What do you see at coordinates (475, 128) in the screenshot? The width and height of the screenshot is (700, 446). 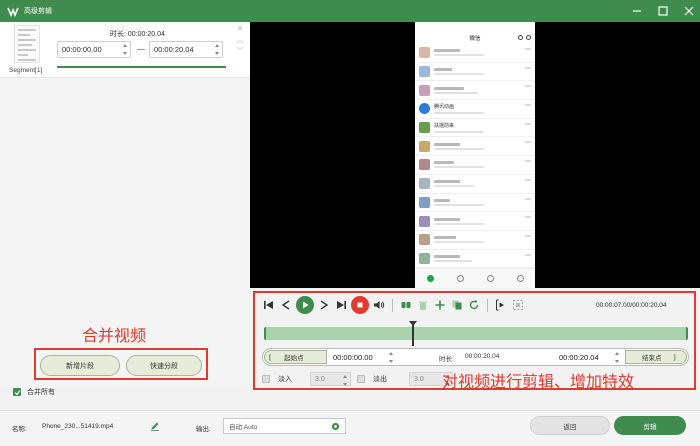 I see `chat-row: 扶摇前来` at bounding box center [475, 128].